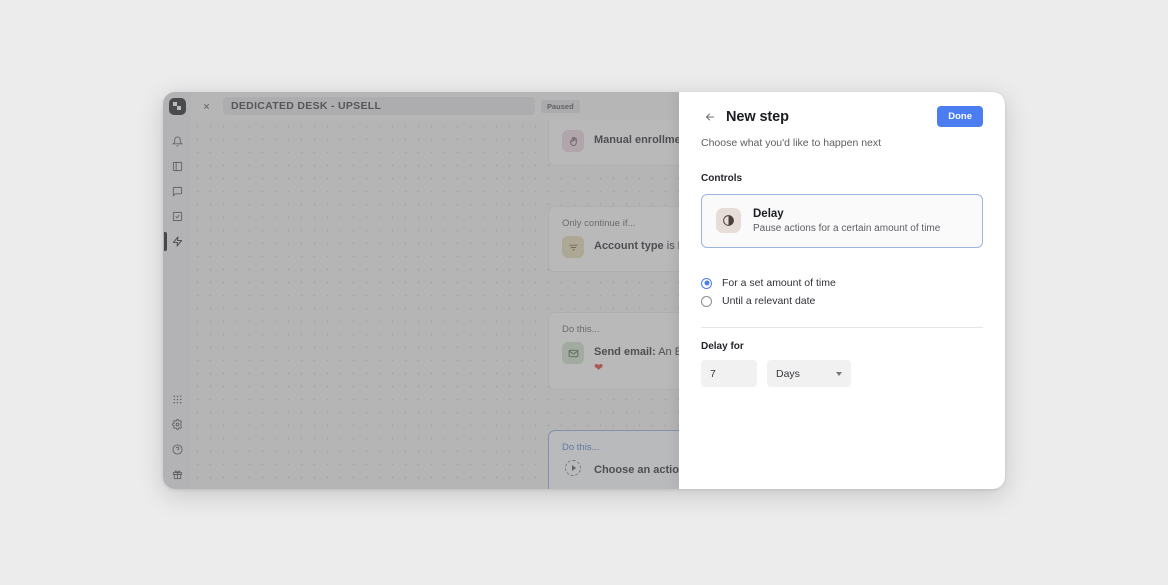  I want to click on divider, so click(842, 327).